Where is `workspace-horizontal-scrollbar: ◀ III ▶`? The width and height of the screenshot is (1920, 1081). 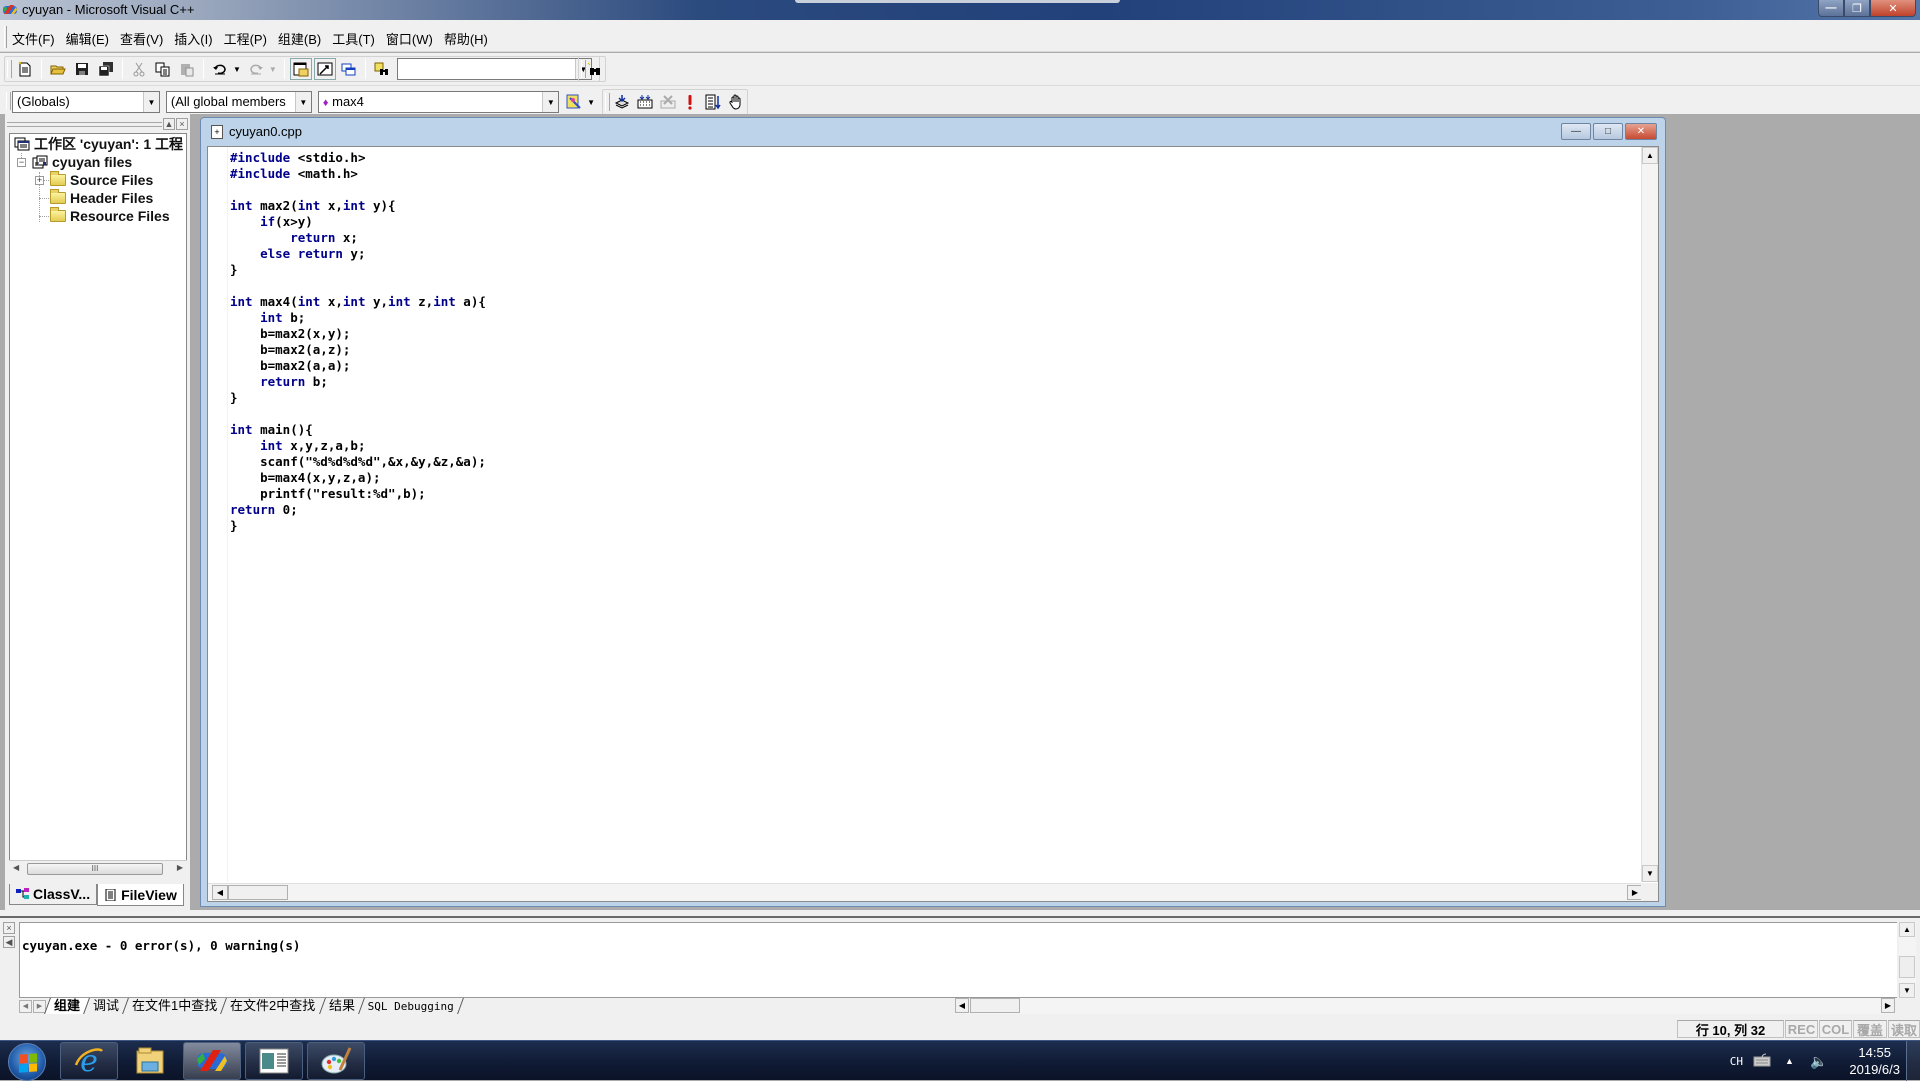
workspace-horizontal-scrollbar: ◀ III ▶ is located at coordinates (98, 868).